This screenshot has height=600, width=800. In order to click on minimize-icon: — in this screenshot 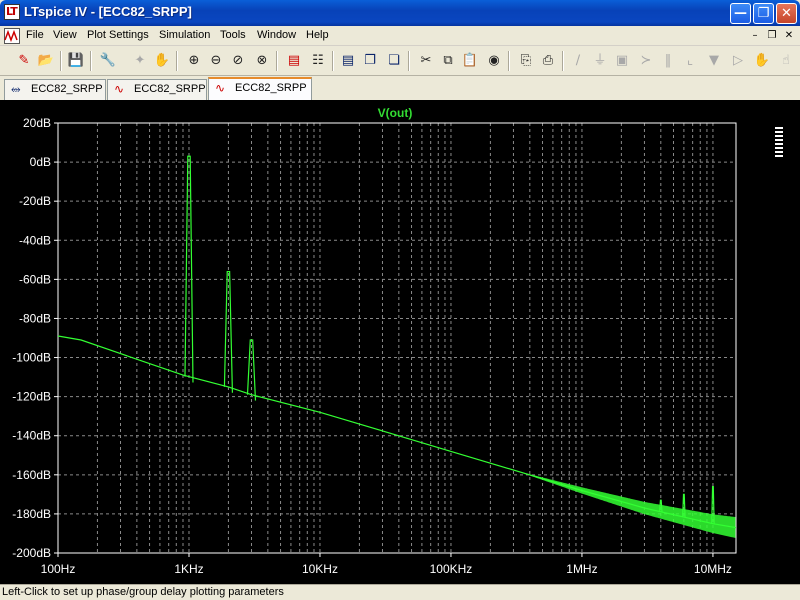, I will do `click(740, 13)`.